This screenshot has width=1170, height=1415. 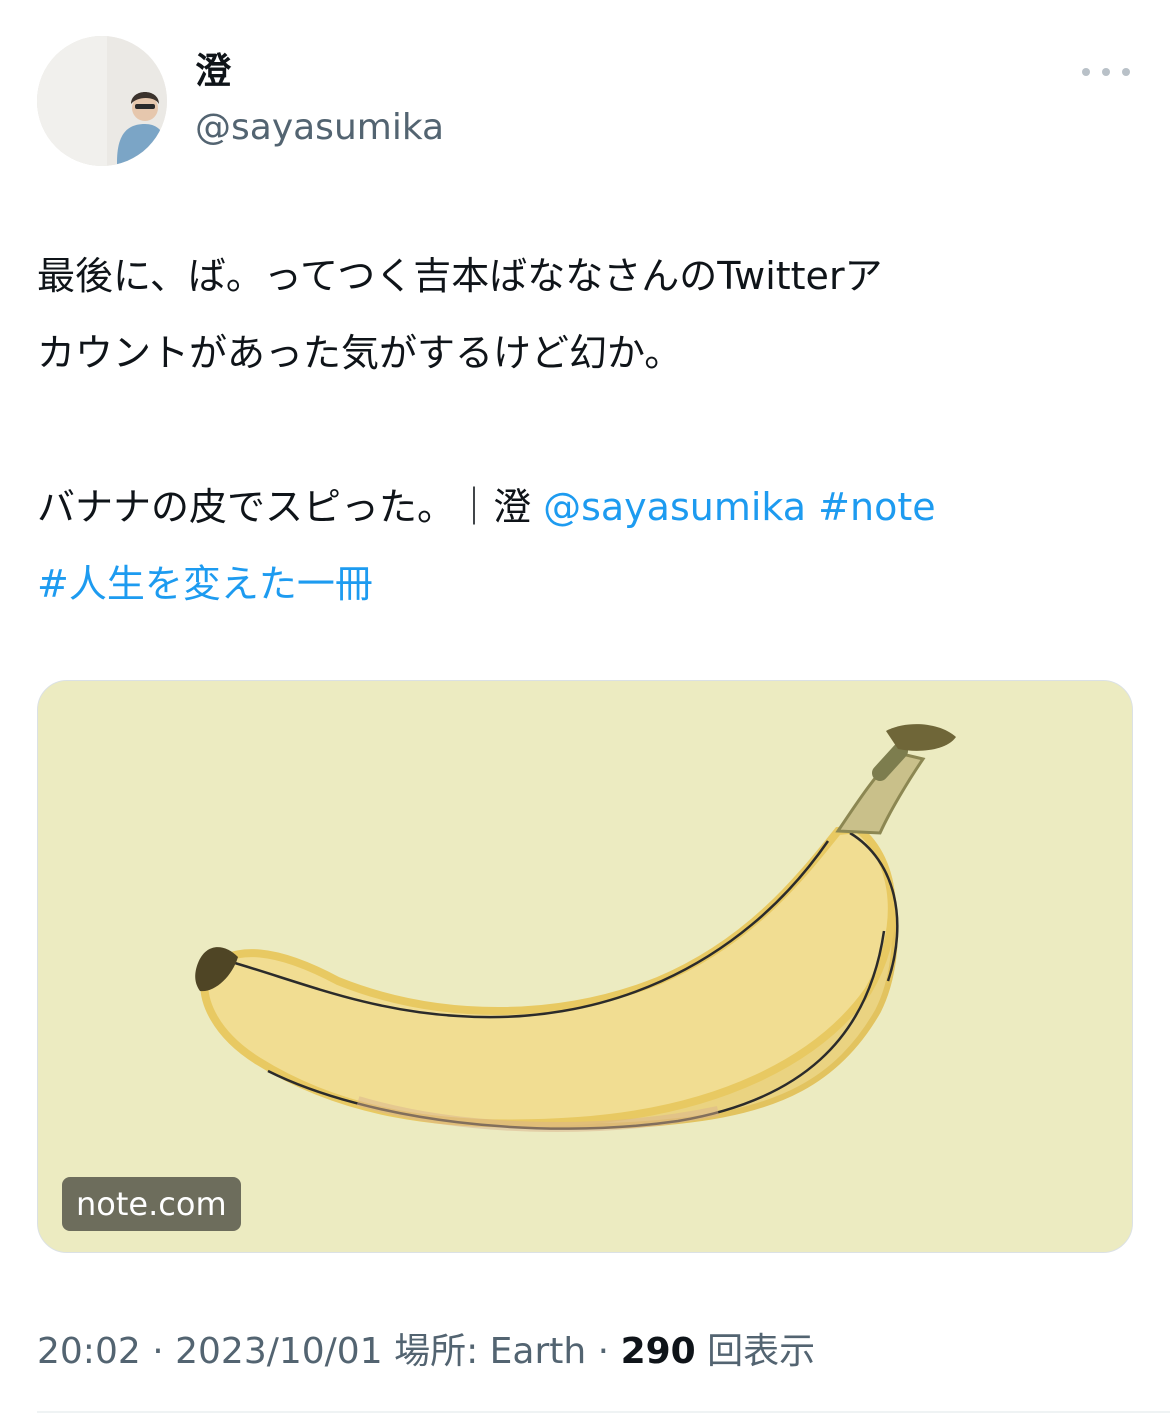 I want to click on tweet-text-line: #人生を変えた一冊, so click(x=587, y=584).